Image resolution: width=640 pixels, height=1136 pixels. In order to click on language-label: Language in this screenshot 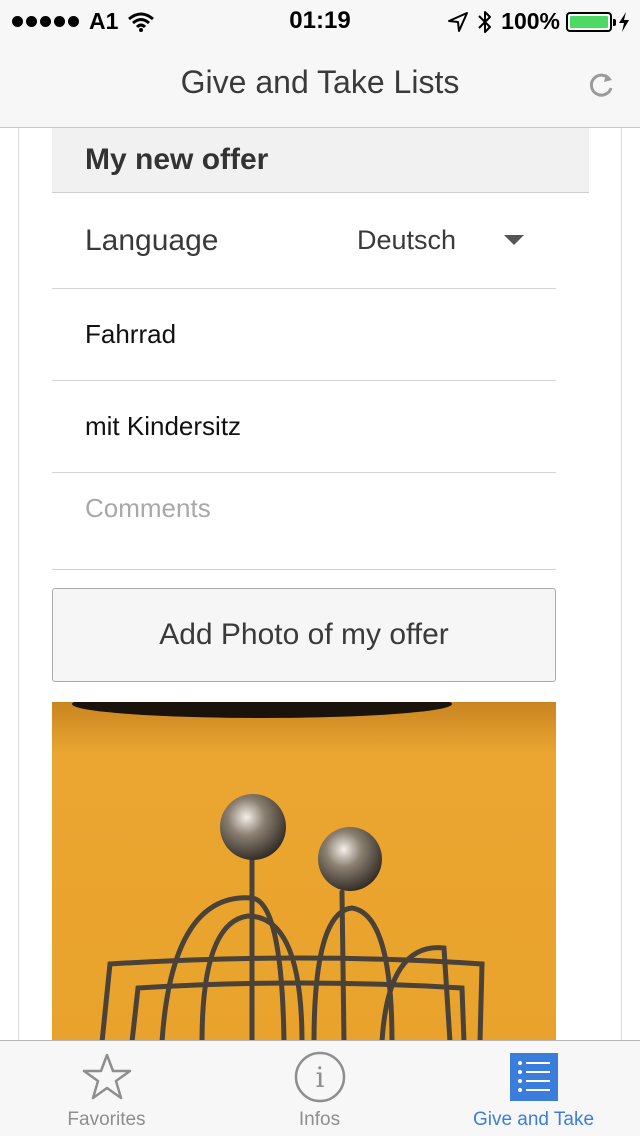, I will do `click(152, 240)`.